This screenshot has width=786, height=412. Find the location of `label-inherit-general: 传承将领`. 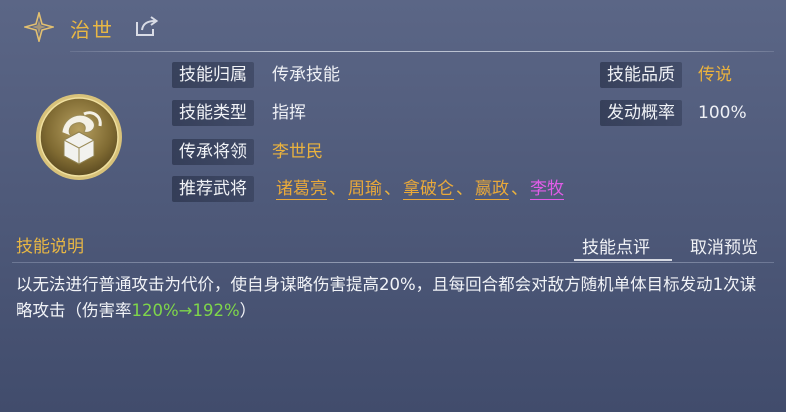

label-inherit-general: 传承将领 is located at coordinates (213, 152).